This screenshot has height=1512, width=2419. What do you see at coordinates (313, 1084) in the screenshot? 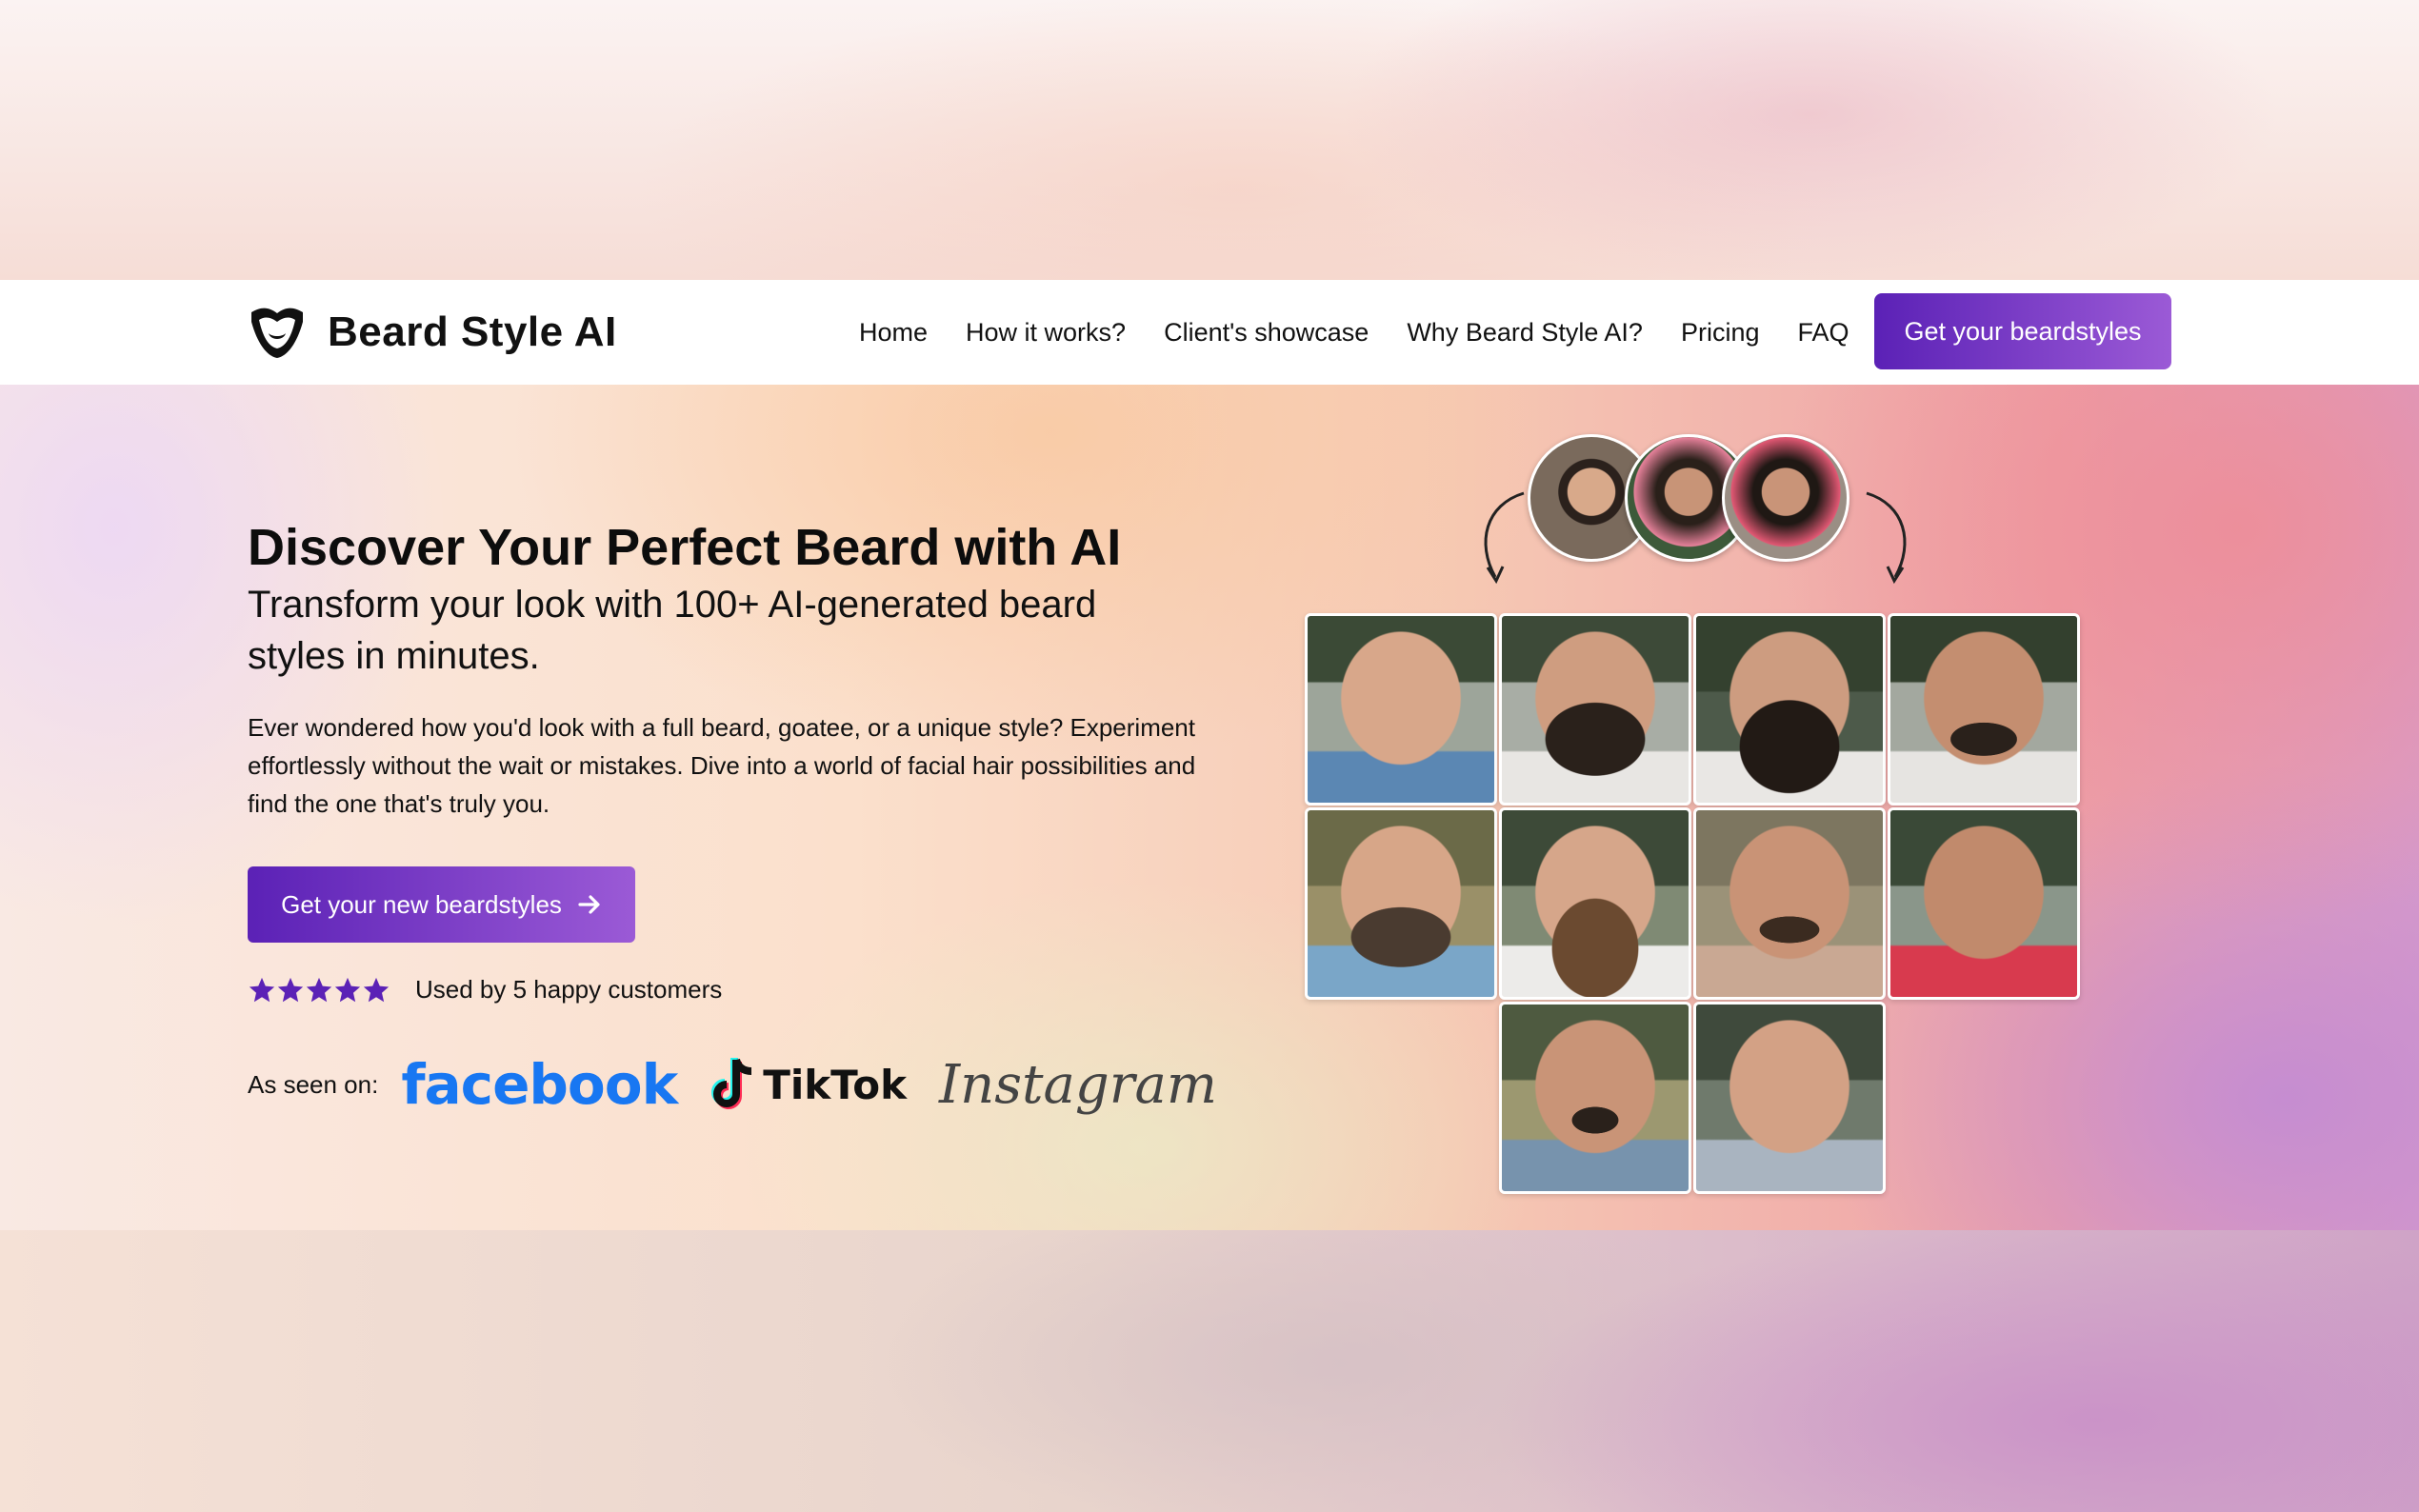
I see `as-seen-on-label: As seen on:` at bounding box center [313, 1084].